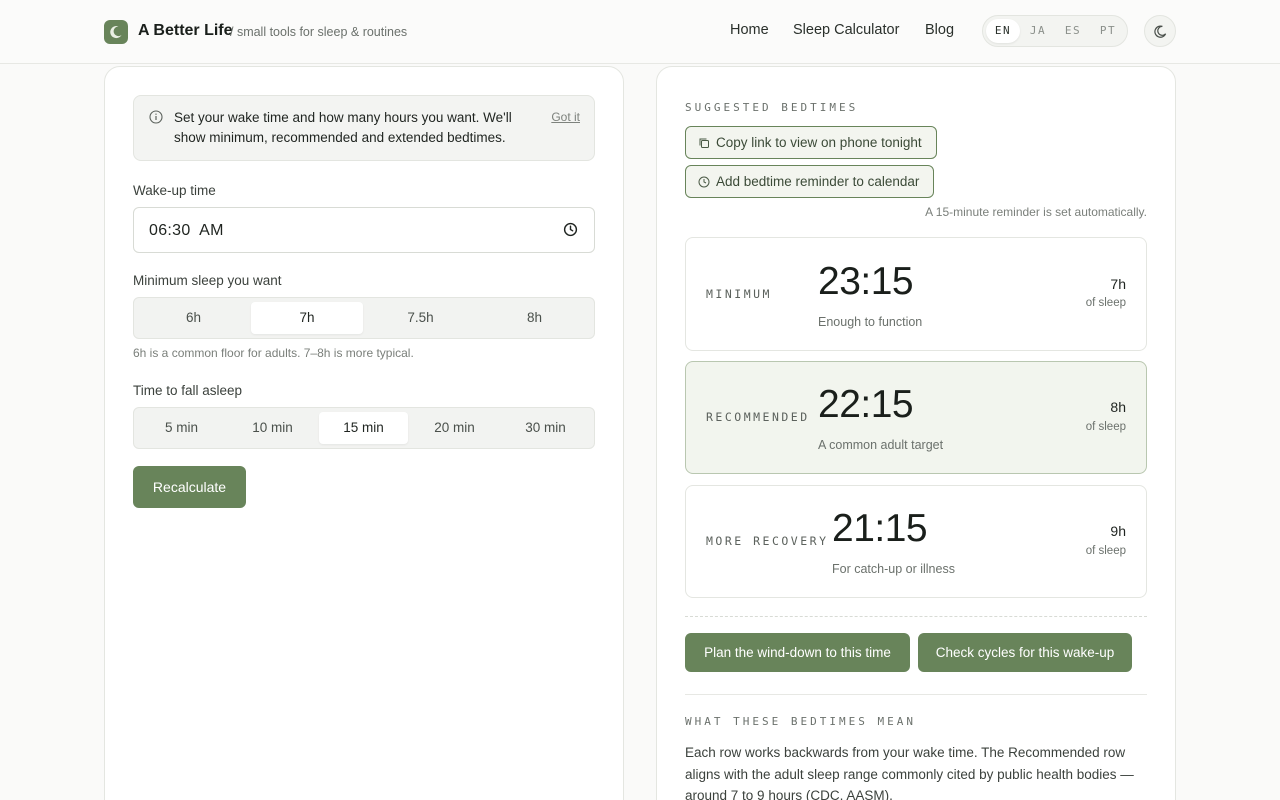  Describe the element at coordinates (846, 30) in the screenshot. I see `nav-sleep-calculator: Sleep Calculator` at that location.